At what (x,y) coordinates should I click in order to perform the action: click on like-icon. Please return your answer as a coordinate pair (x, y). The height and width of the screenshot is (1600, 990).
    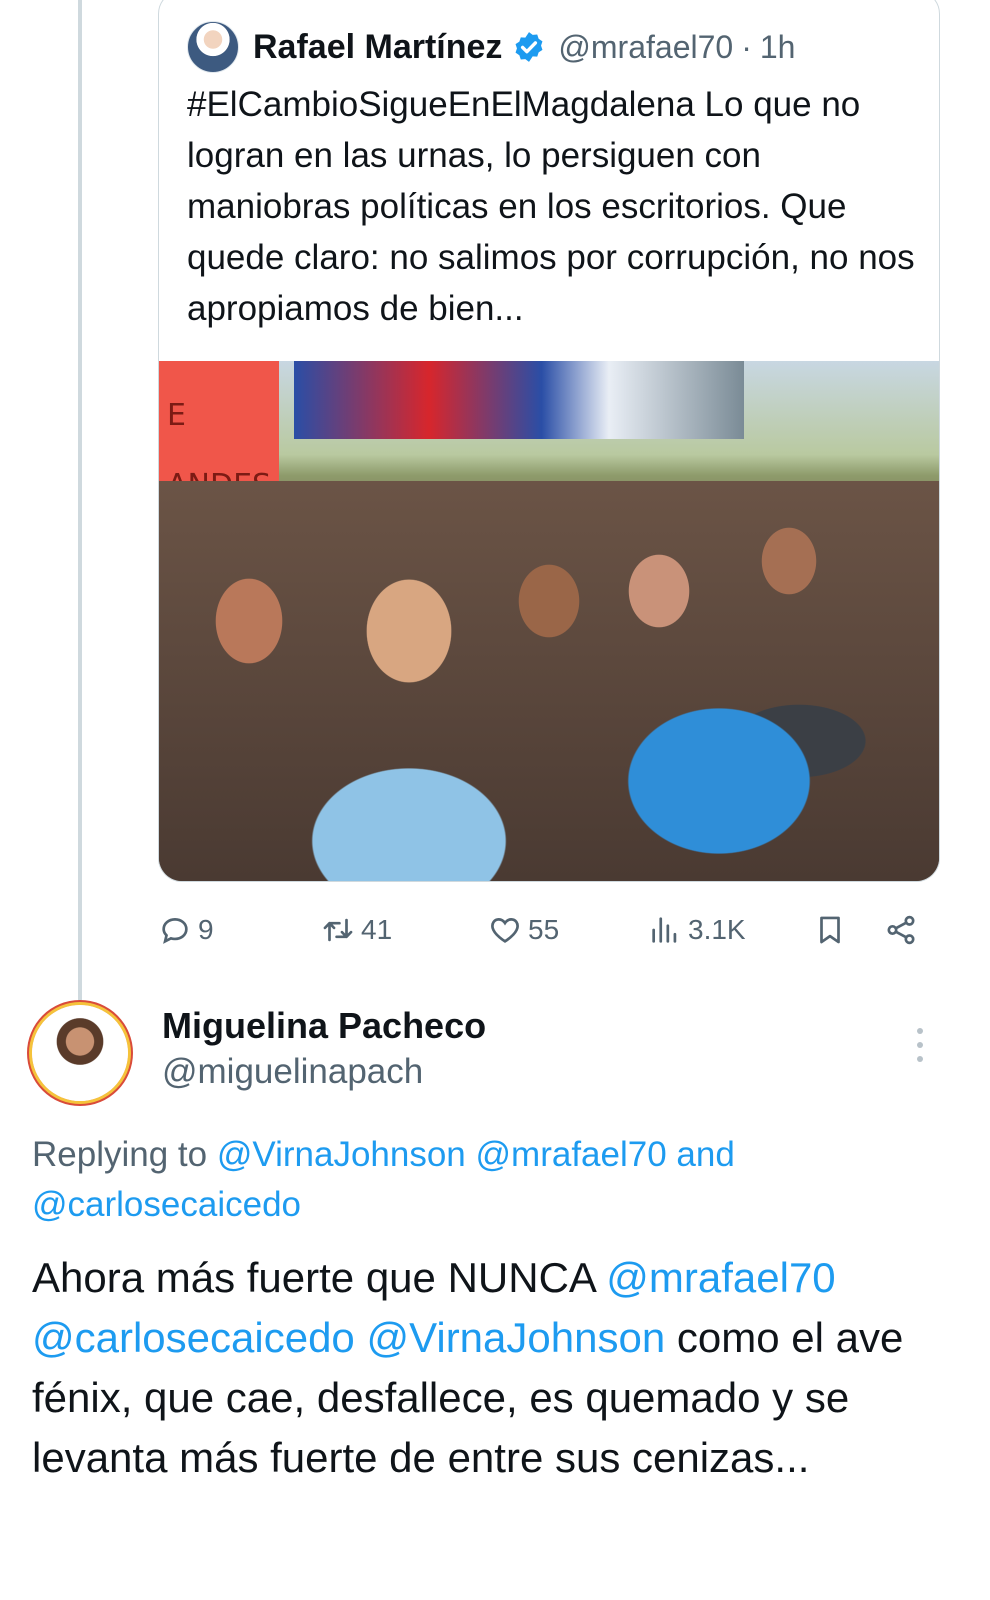
    Looking at the image, I should click on (505, 930).